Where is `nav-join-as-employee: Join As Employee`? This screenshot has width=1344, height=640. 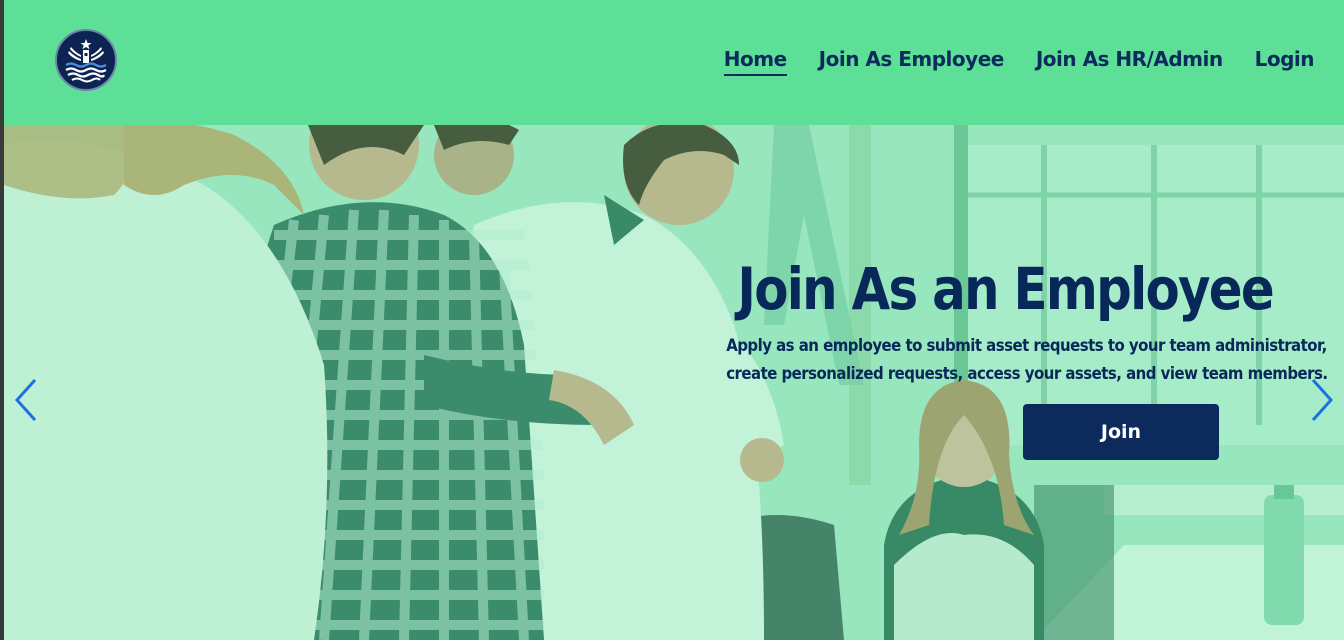 nav-join-as-employee: Join As Employee is located at coordinates (912, 61).